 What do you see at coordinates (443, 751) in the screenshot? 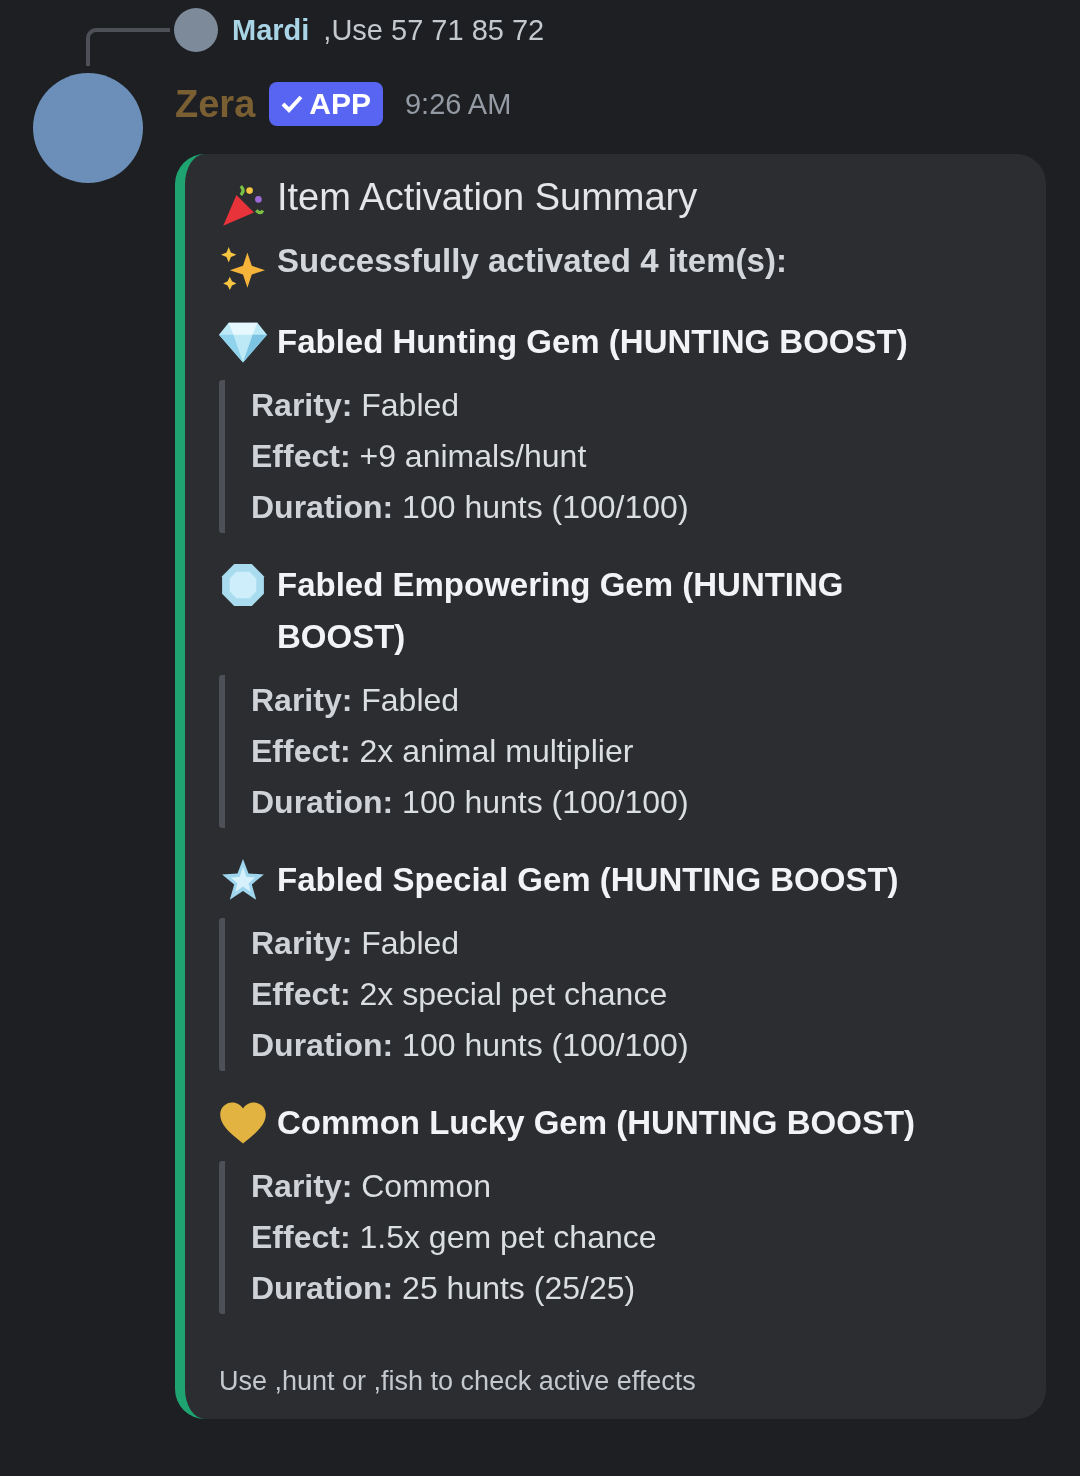
I see `item-detail: Effect: 2x animal multiplier` at bounding box center [443, 751].